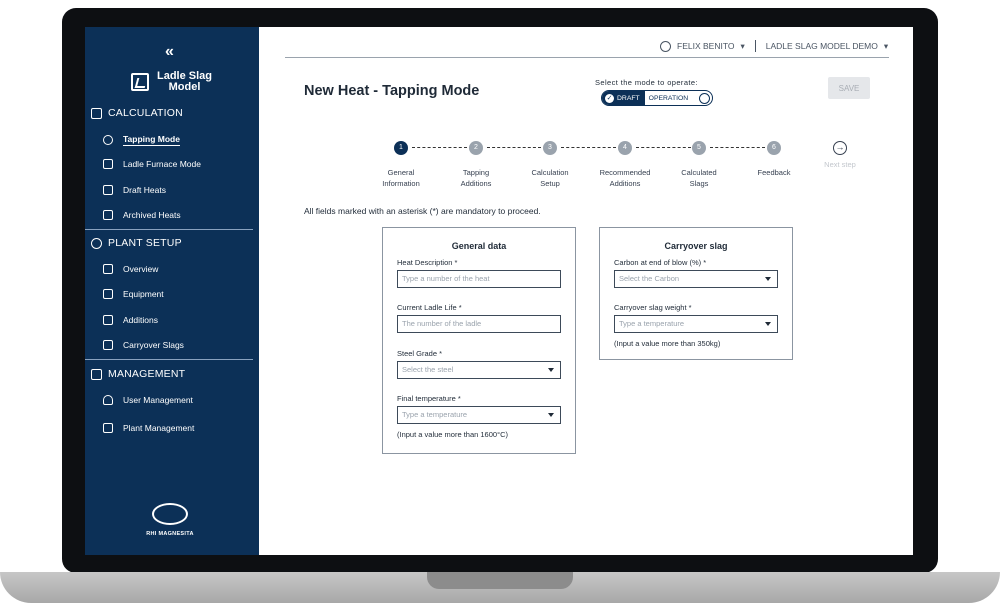  Describe the element at coordinates (699, 172) in the screenshot. I see `step-label-line: Calculated` at that location.